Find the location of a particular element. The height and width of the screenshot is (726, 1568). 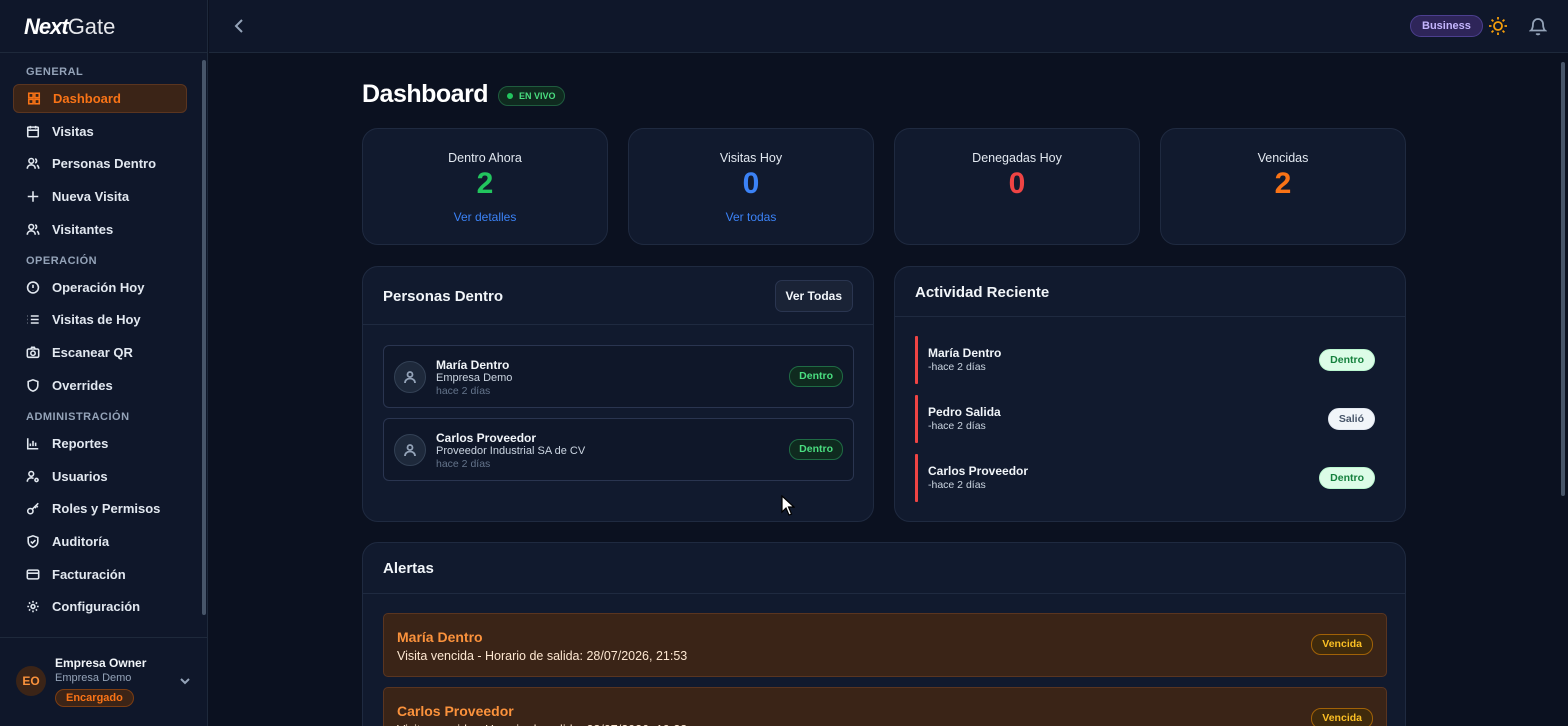

card-title: Actividad Reciente is located at coordinates (982, 292).